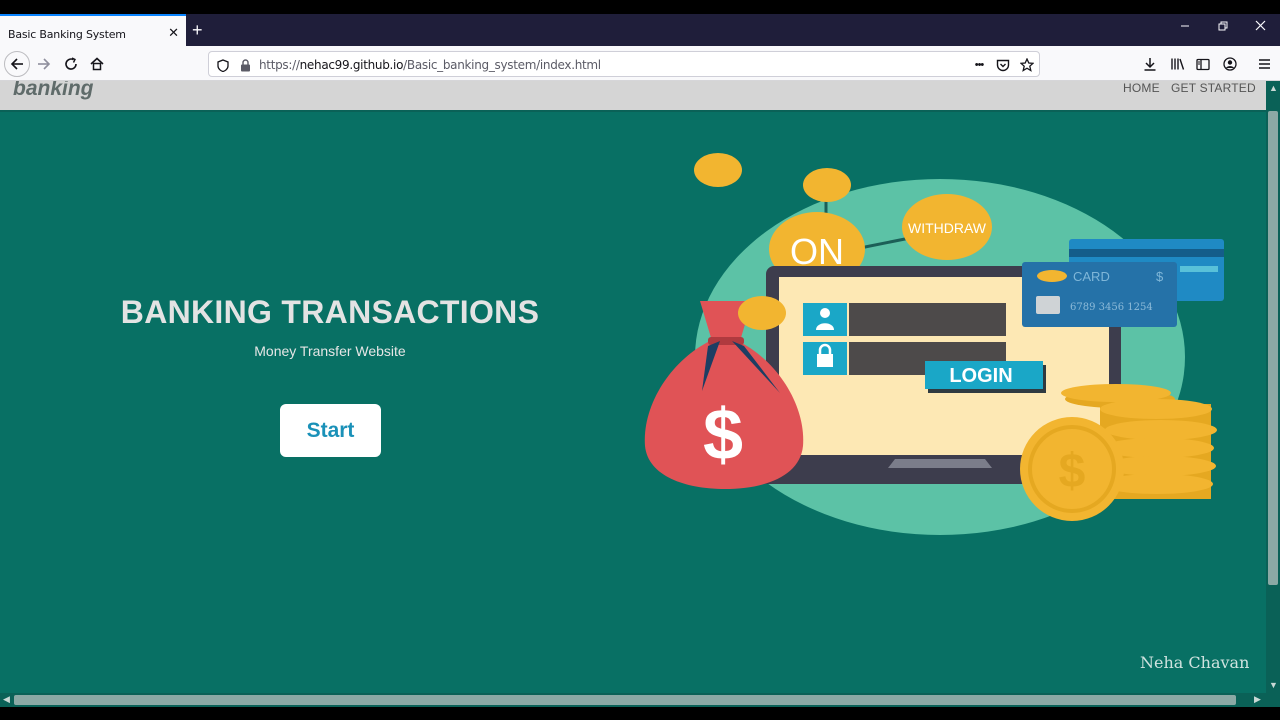 This screenshot has width=1280, height=720. What do you see at coordinates (927, 319) in the screenshot?
I see `user-field` at bounding box center [927, 319].